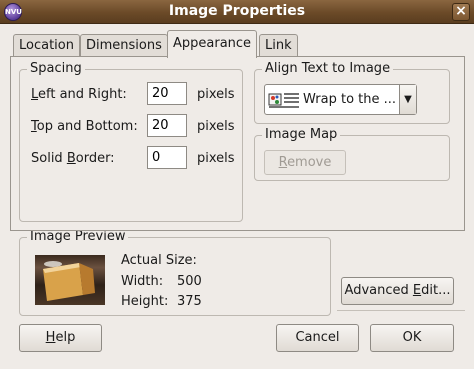  I want to click on ok-button: OK, so click(412, 338).